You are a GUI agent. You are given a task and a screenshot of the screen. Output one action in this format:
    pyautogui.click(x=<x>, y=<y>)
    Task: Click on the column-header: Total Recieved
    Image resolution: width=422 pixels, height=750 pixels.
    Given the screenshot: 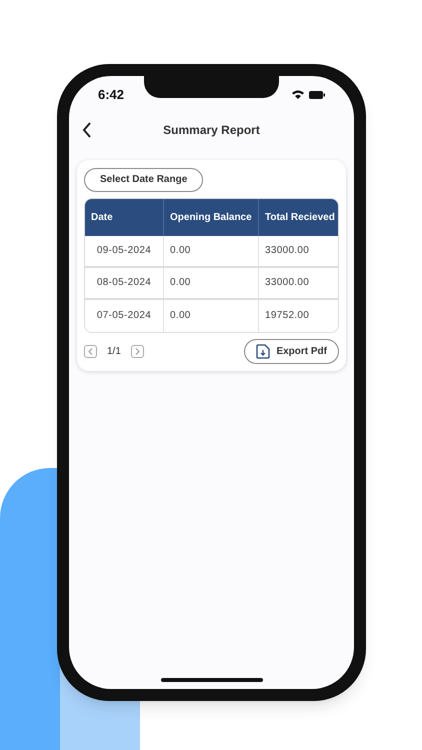 What is the action you would take?
    pyautogui.click(x=300, y=217)
    